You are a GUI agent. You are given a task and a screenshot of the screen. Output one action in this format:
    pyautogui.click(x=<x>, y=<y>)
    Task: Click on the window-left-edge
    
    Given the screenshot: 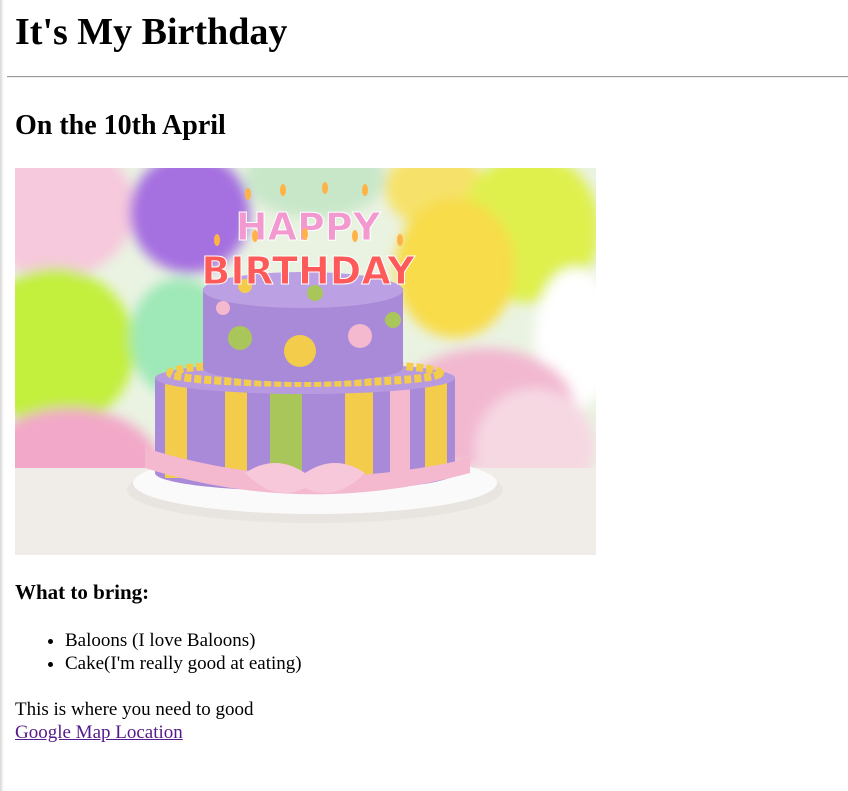 What is the action you would take?
    pyautogui.click(x=2, y=395)
    